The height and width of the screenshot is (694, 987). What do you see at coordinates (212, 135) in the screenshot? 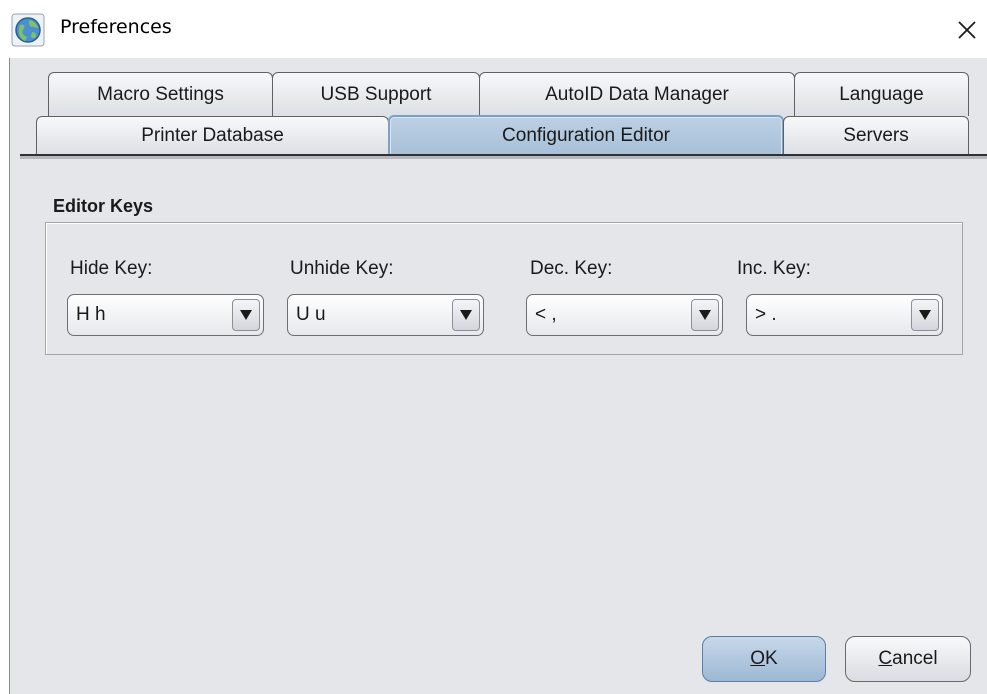
I see `tab-printer-database: Printer Database` at bounding box center [212, 135].